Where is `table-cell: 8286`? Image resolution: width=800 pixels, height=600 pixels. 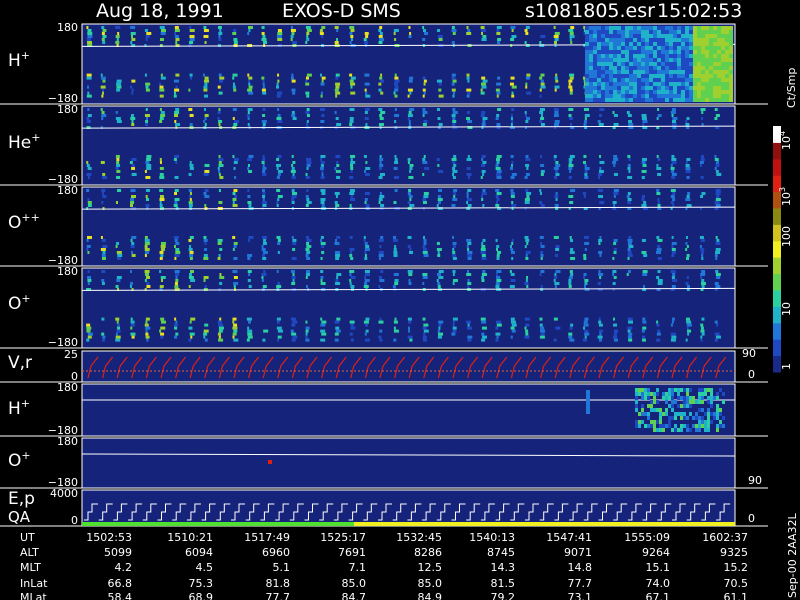
table-cell: 8286 is located at coordinates (428, 552).